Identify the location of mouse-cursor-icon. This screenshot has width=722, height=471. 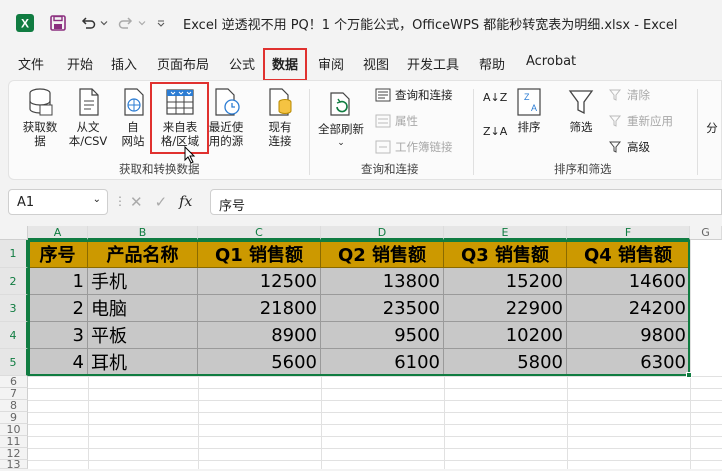
(190, 156).